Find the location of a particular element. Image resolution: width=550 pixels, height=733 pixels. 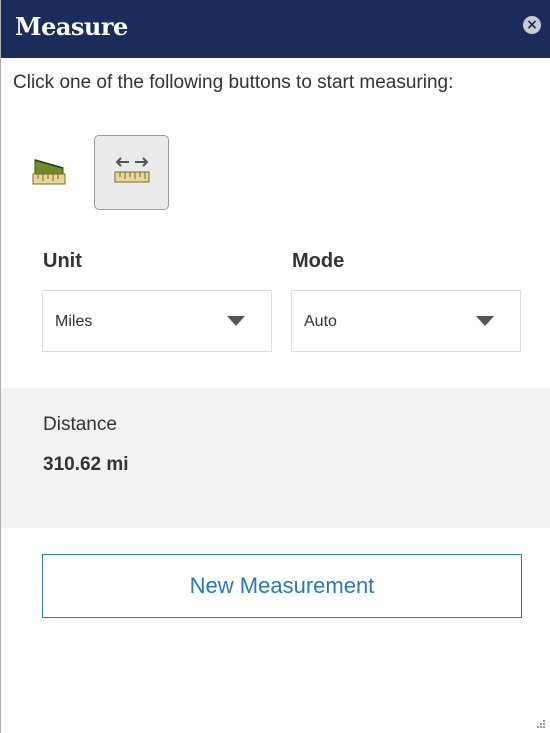

unit-select: Miles is located at coordinates (157, 321).